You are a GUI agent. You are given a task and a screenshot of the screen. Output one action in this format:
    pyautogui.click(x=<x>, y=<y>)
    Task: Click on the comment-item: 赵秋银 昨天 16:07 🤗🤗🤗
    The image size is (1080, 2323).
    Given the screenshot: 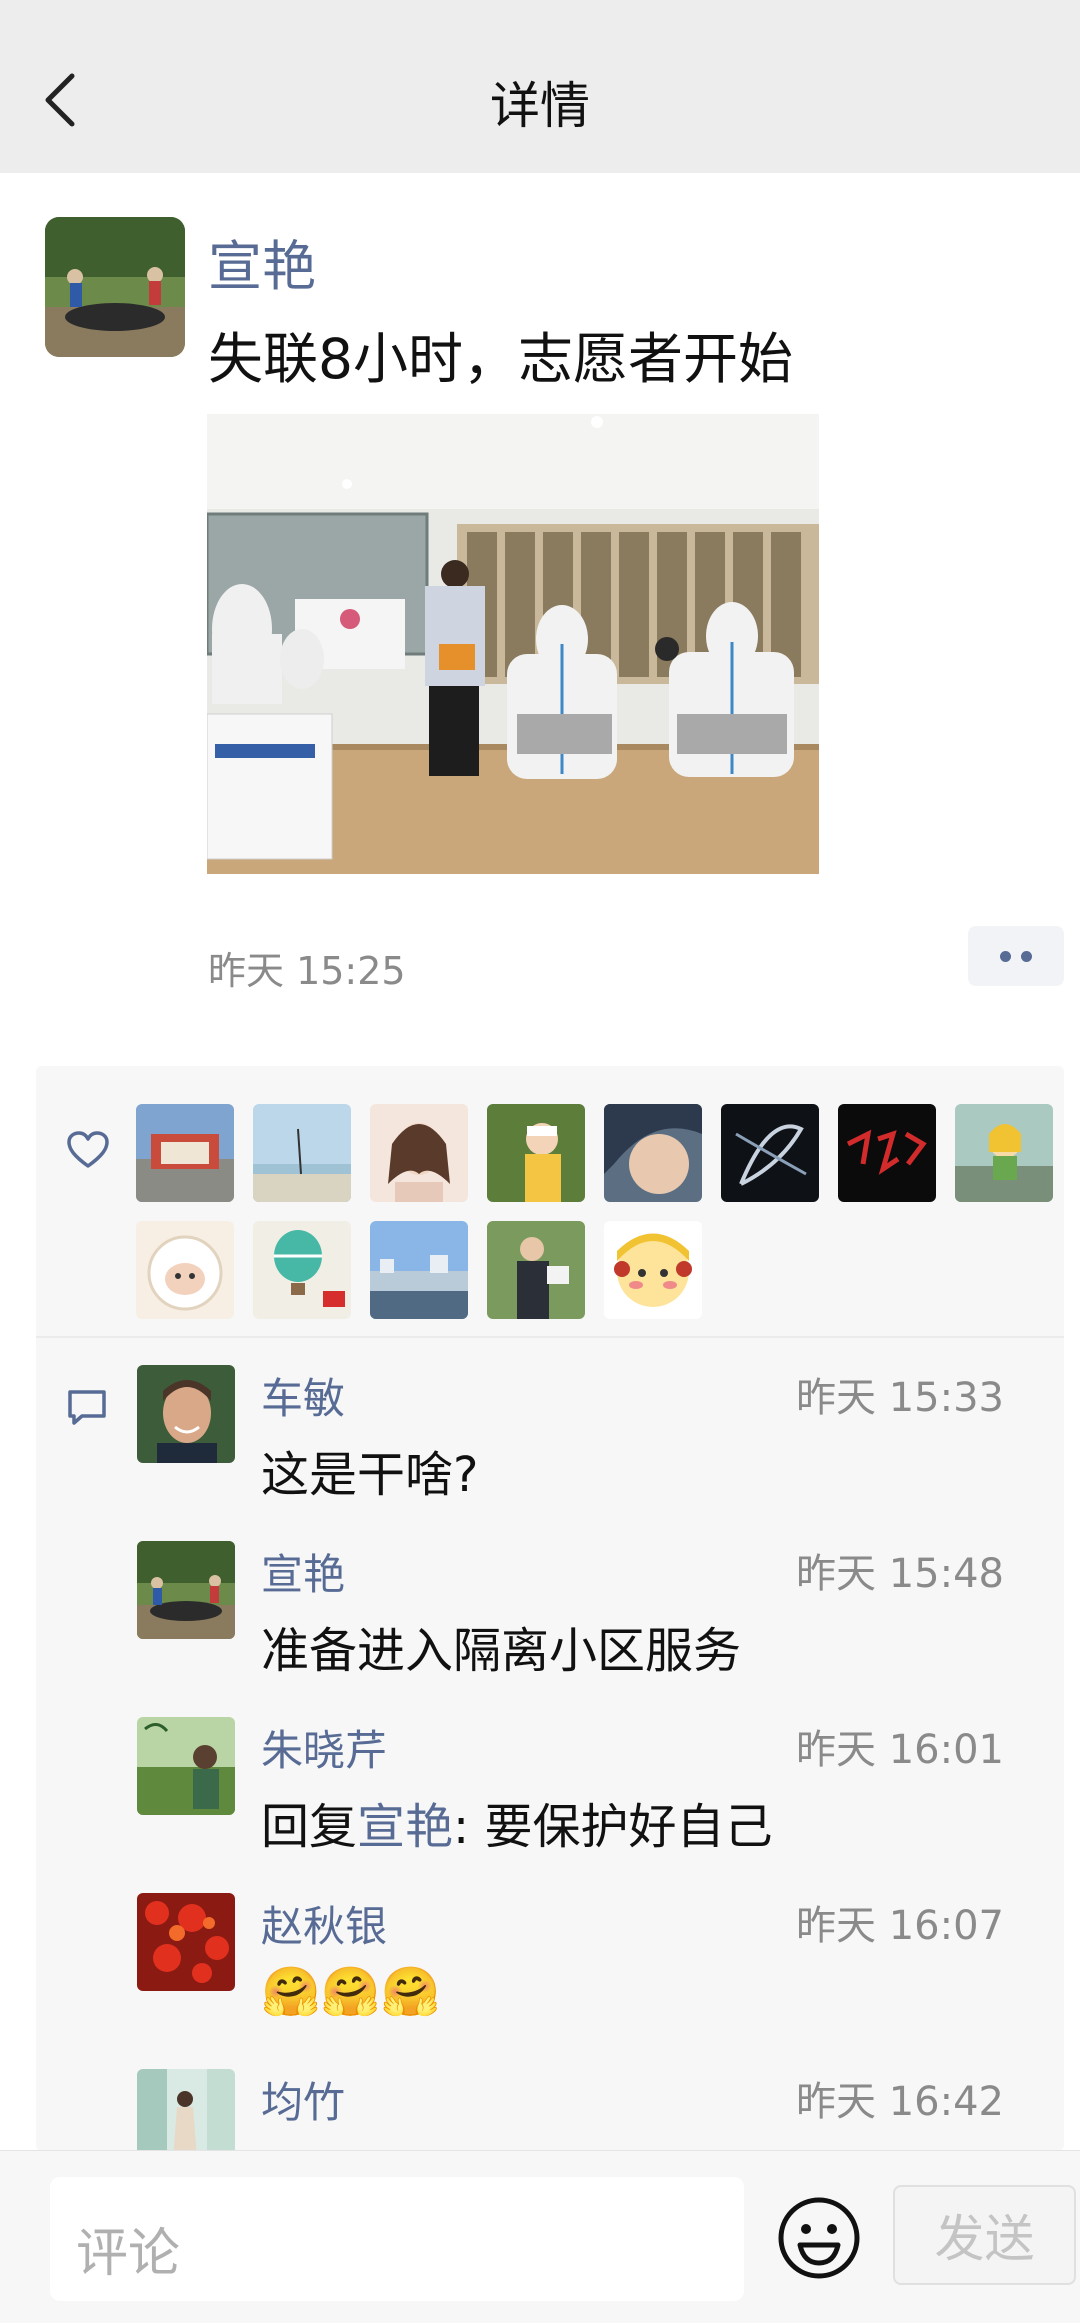 What is the action you would take?
    pyautogui.click(x=550, y=1981)
    